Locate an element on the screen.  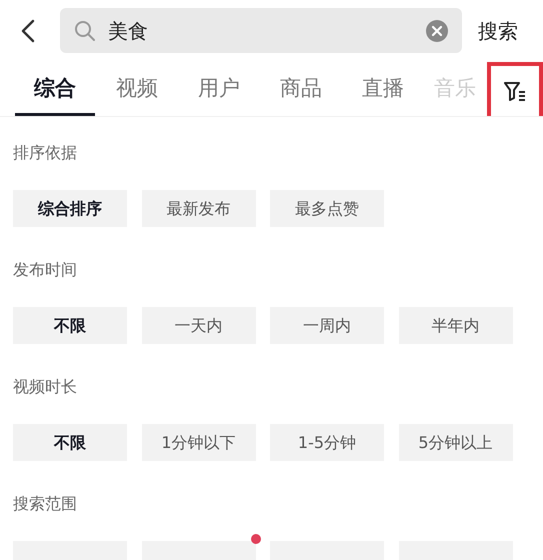
tab: 商品 is located at coordinates (301, 90).